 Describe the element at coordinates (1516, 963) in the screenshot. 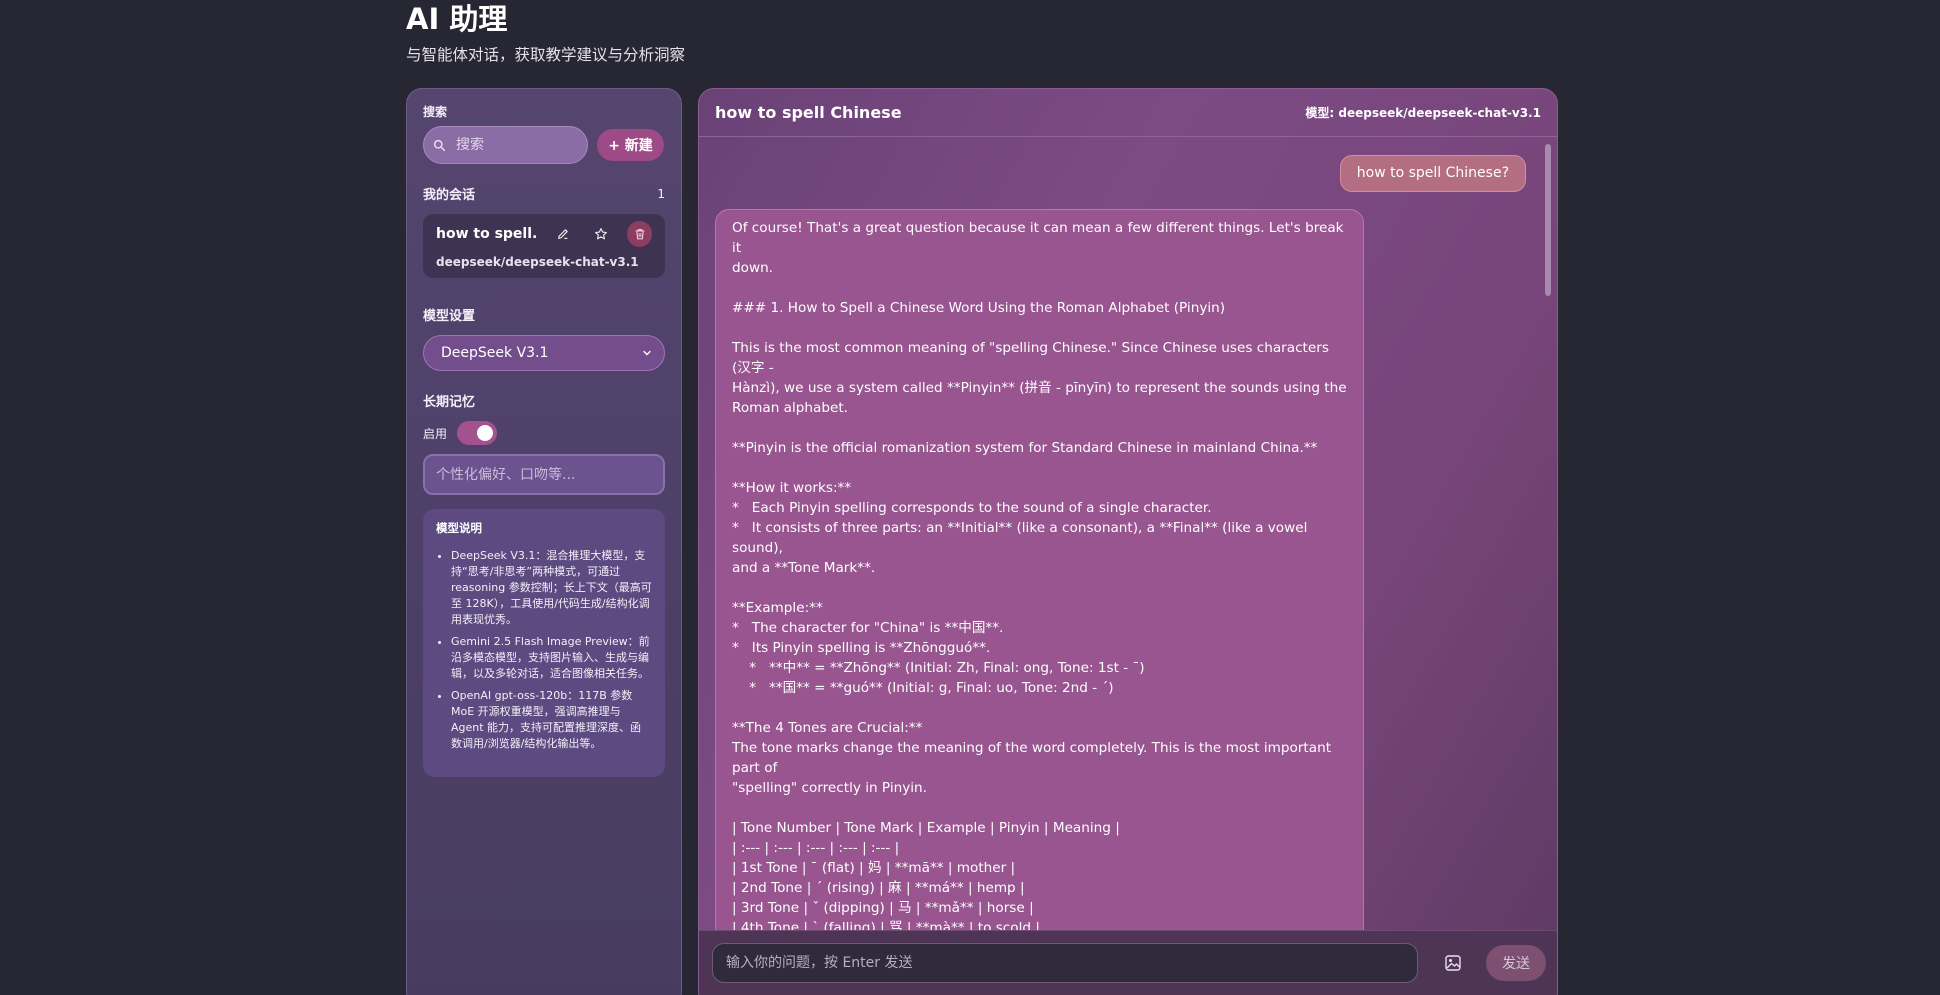

I see `send-button: 发送` at that location.